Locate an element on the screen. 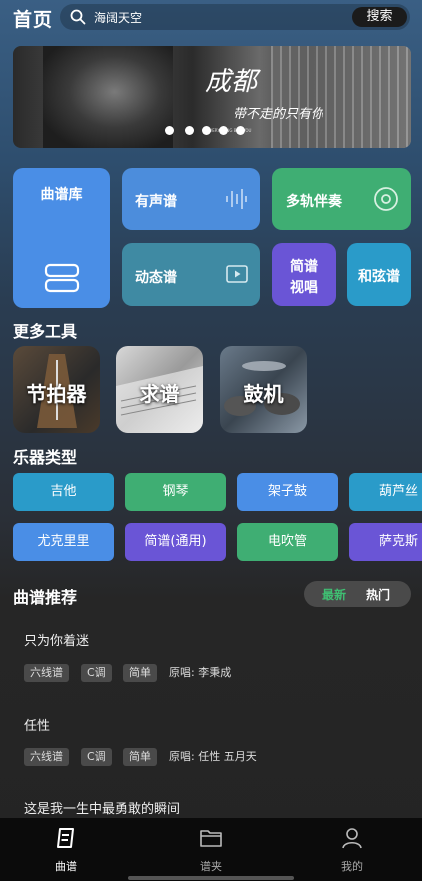 The image size is (422, 881). page-title: 首页 is located at coordinates (33, 20).